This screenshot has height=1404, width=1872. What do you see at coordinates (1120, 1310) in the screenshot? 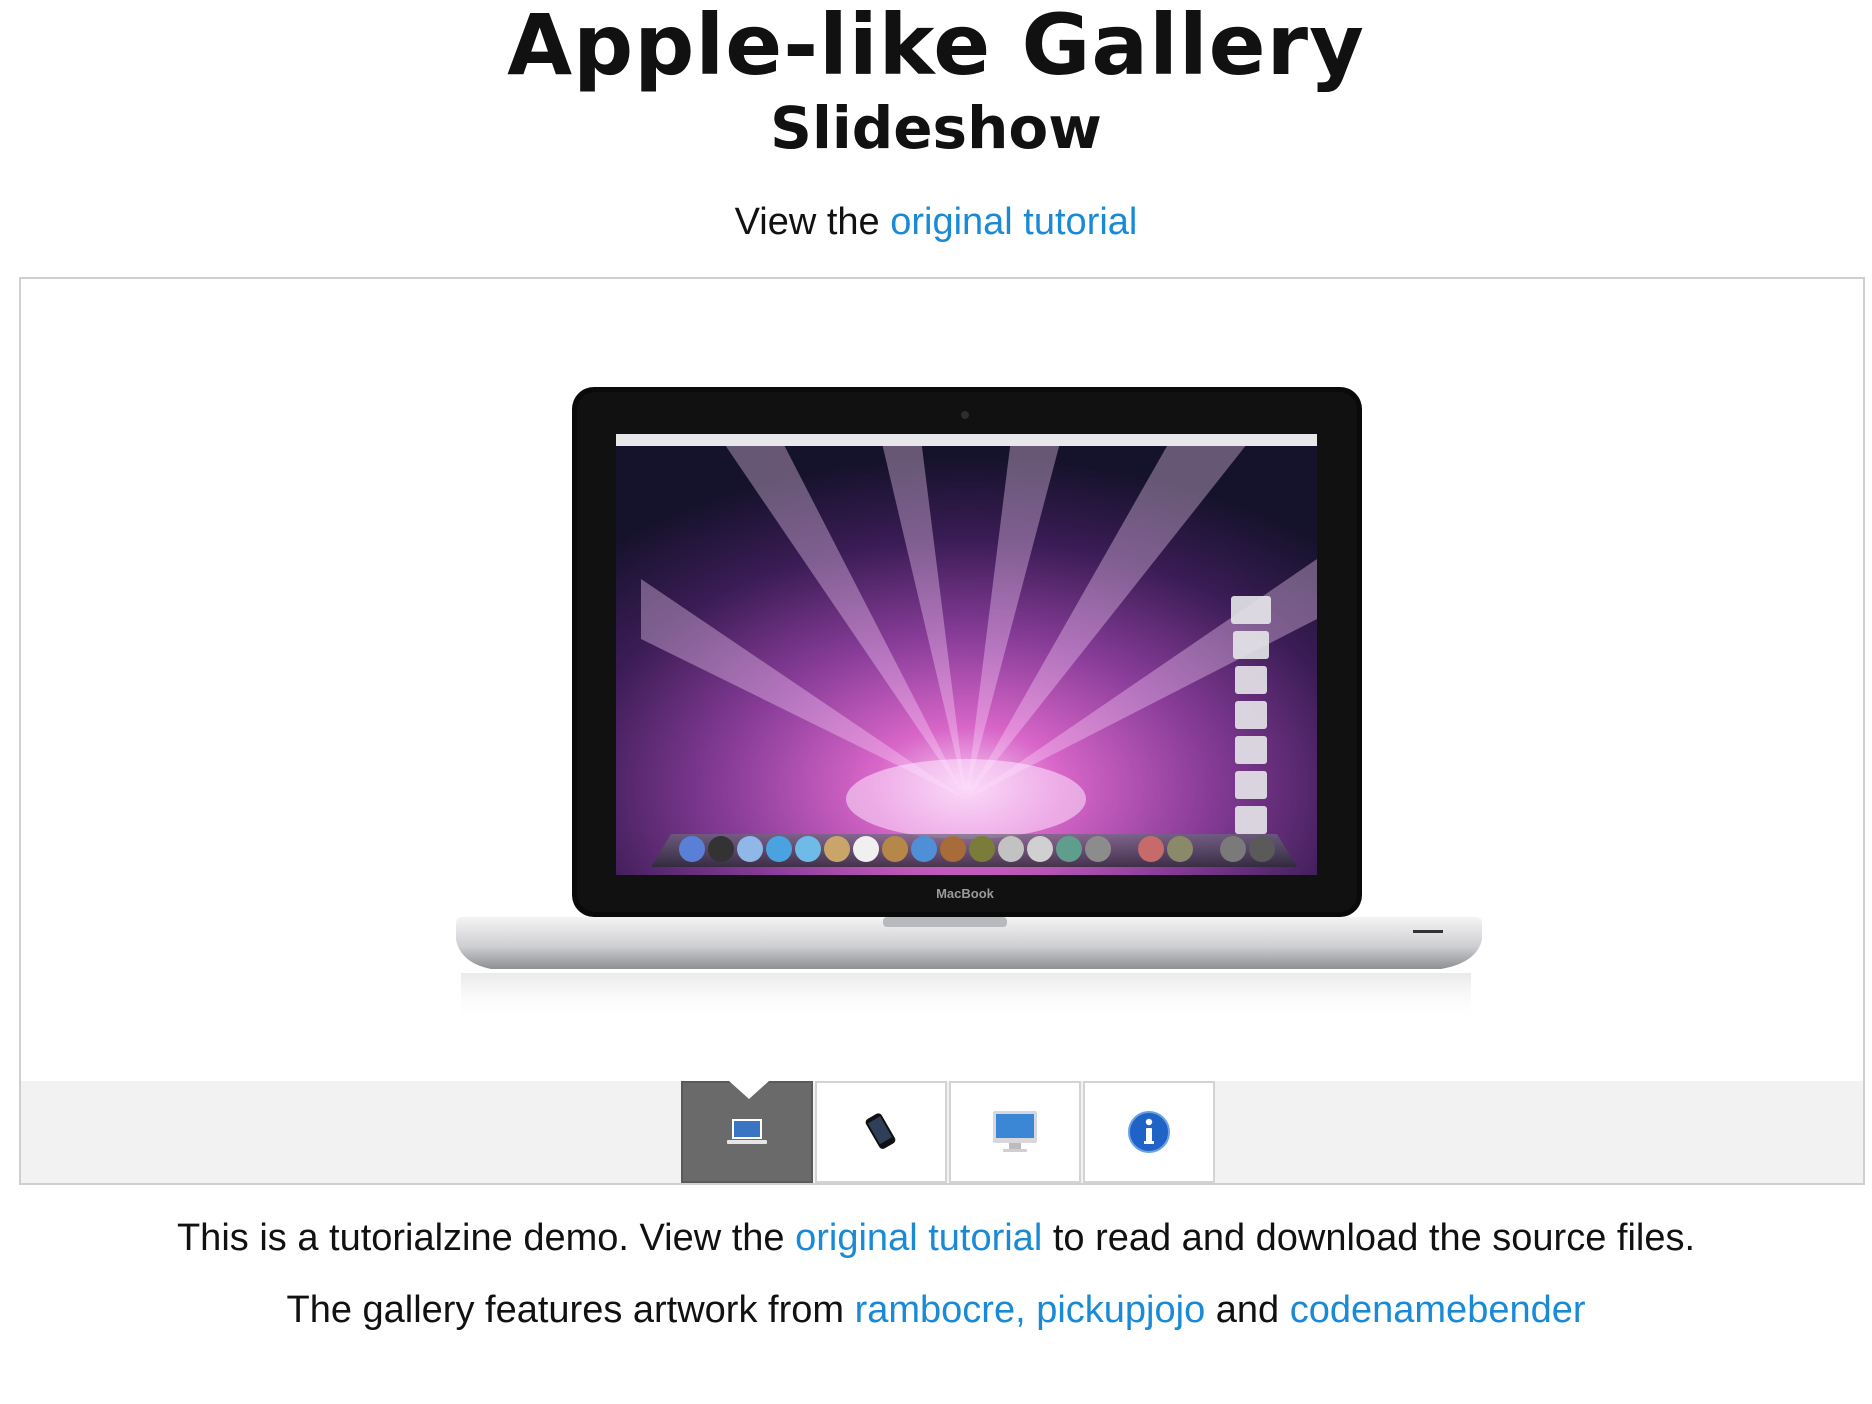
I see `pickupjojo-link: pickupjojo` at bounding box center [1120, 1310].